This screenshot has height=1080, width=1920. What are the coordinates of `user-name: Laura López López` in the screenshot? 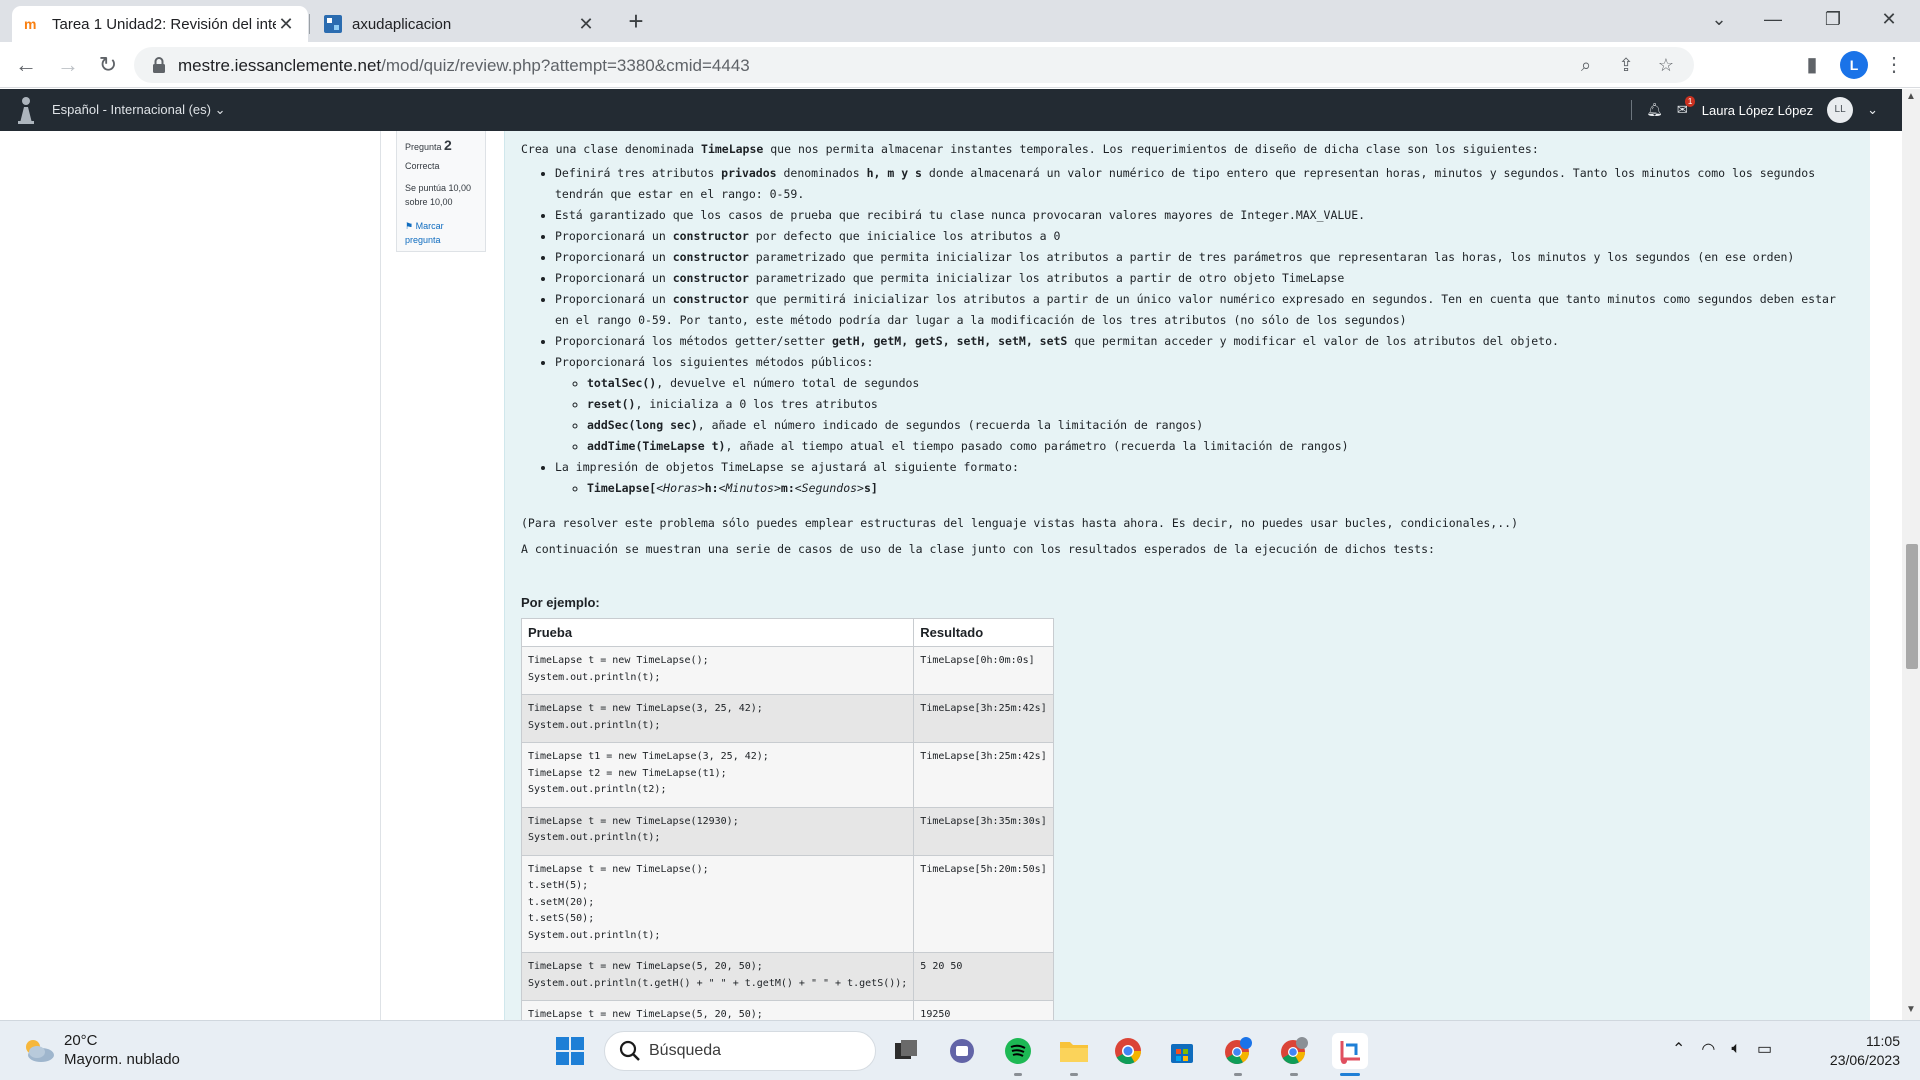 It's located at (1757, 110).